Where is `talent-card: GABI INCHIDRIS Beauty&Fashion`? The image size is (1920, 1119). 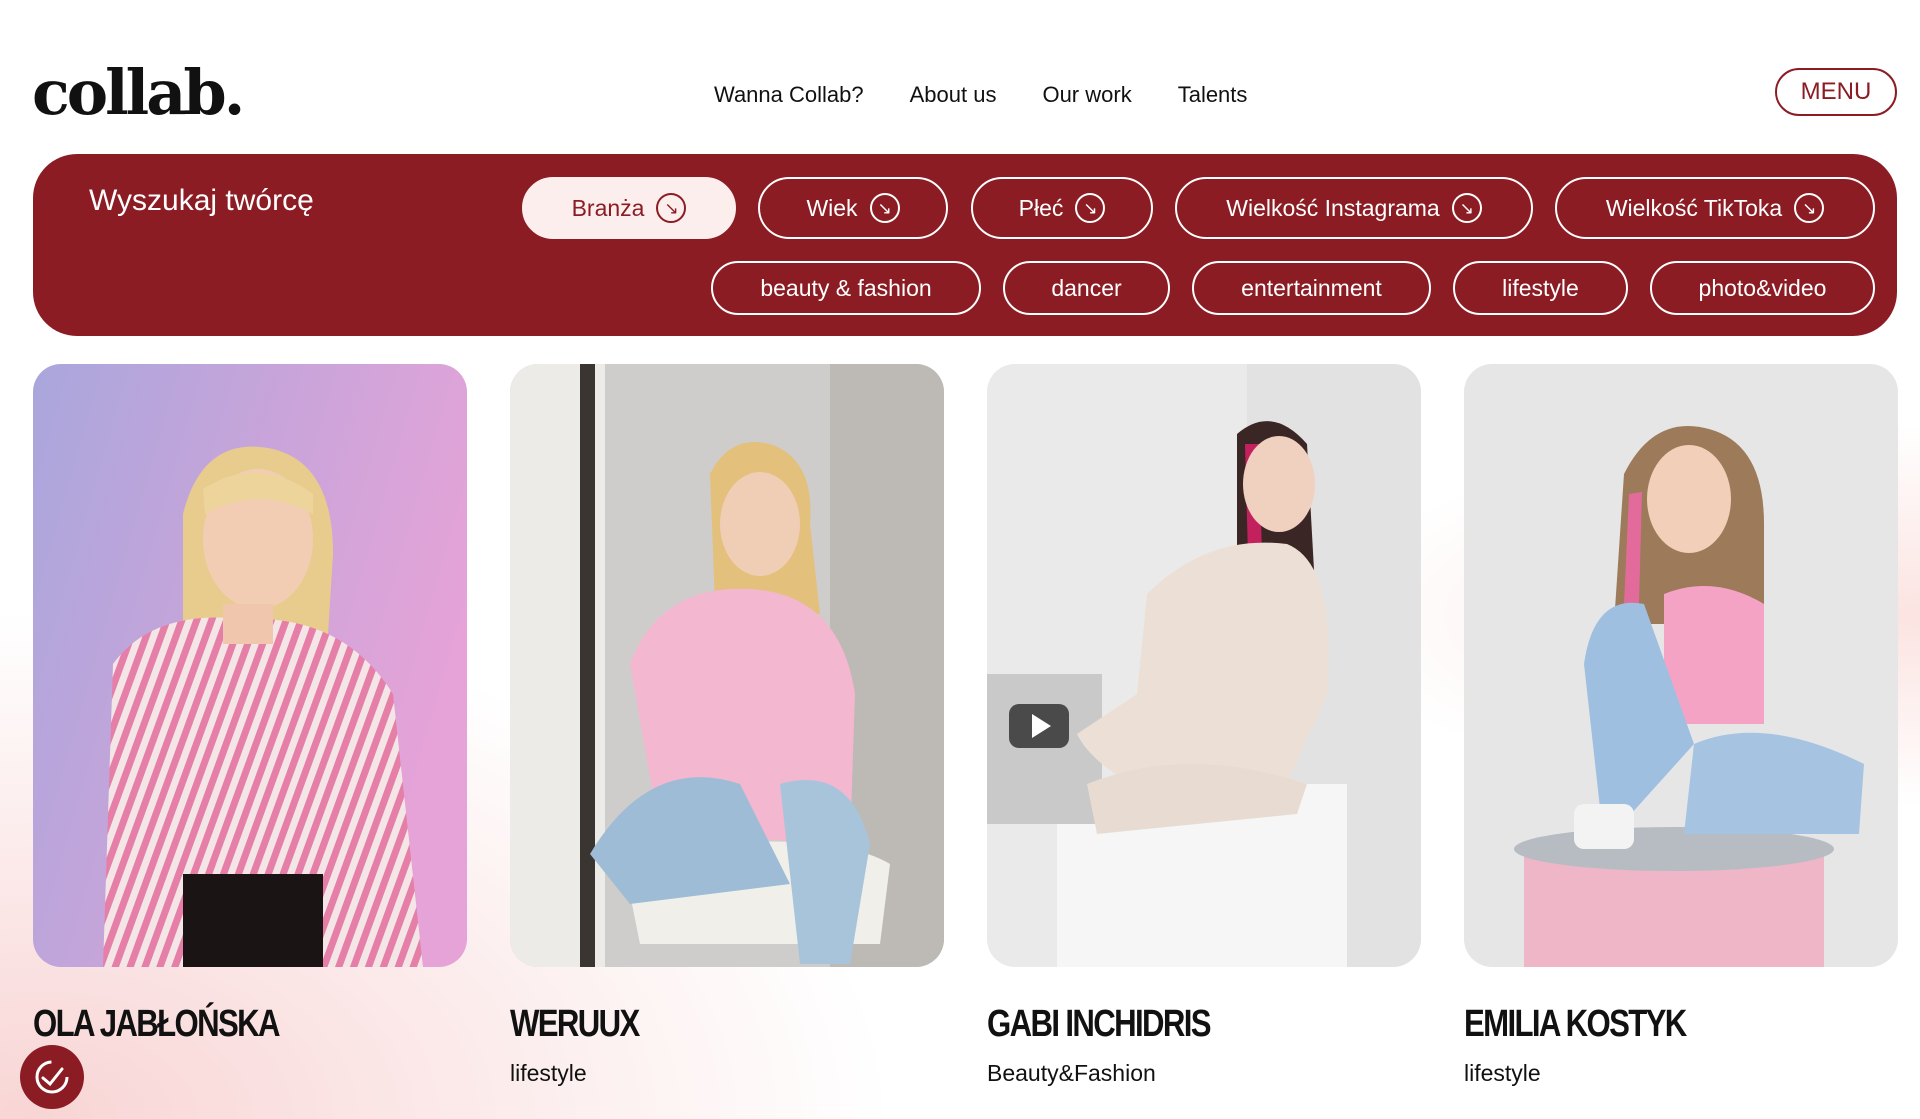 talent-card: GABI INCHIDRIS Beauty&Fashion is located at coordinates (1204, 725).